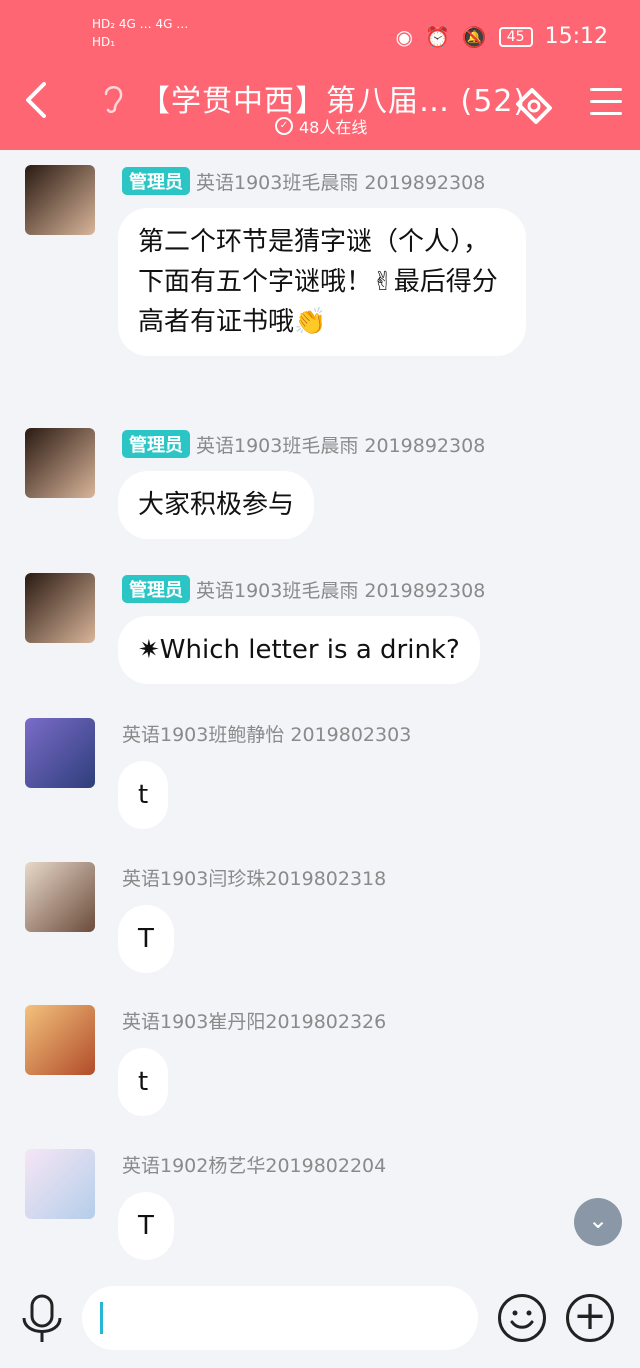  What do you see at coordinates (42, 1320) in the screenshot?
I see `microphone-icon` at bounding box center [42, 1320].